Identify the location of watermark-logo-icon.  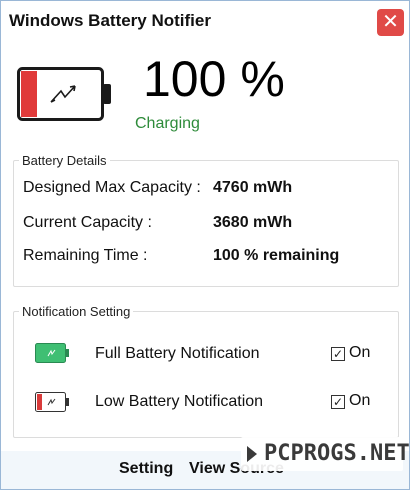
(252, 454).